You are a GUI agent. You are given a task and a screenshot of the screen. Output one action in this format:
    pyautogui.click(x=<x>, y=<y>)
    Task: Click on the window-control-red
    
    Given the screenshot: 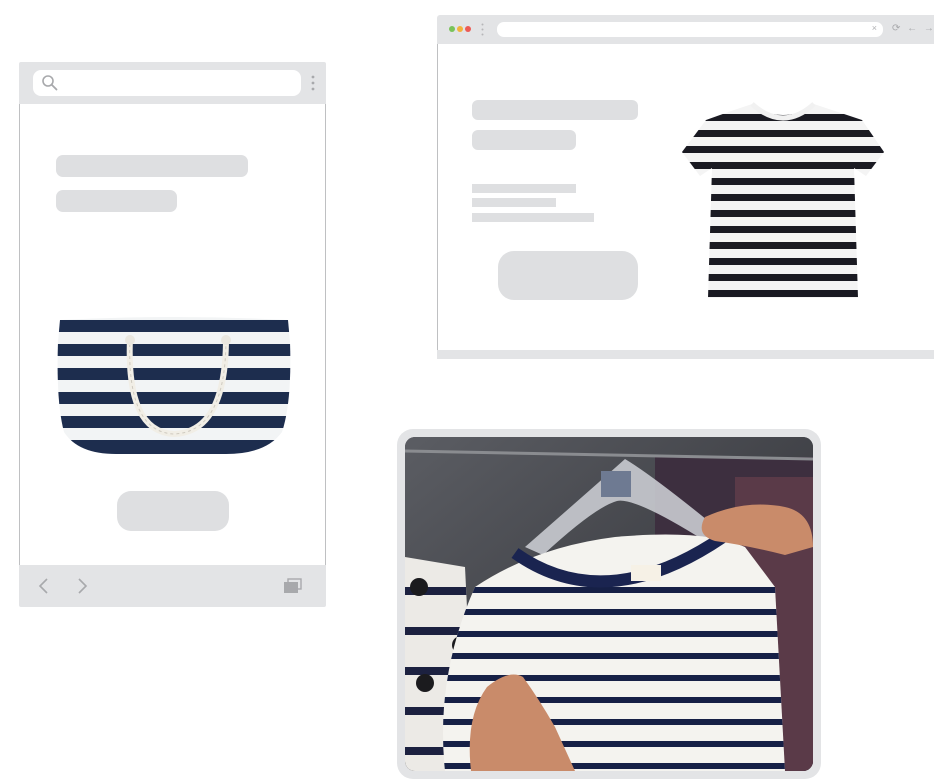 What is the action you would take?
    pyautogui.click(x=468, y=29)
    